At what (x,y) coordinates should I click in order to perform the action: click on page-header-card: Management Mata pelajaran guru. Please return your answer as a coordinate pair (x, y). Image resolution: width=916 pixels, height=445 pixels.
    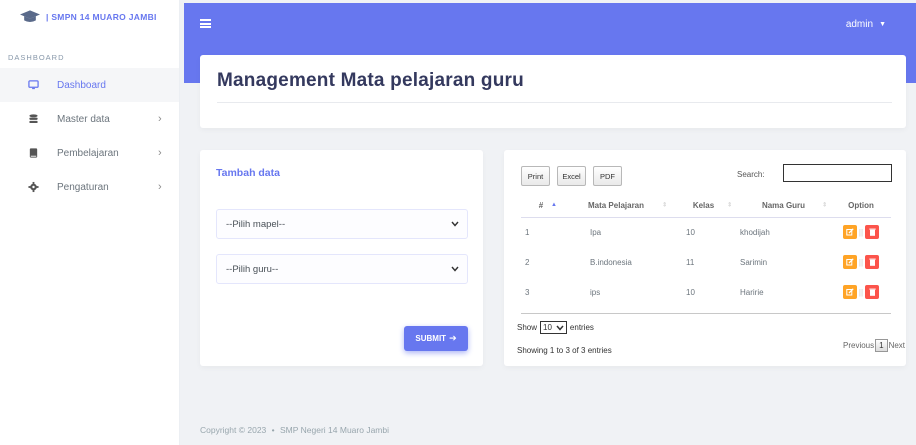
    Looking at the image, I should click on (553, 91).